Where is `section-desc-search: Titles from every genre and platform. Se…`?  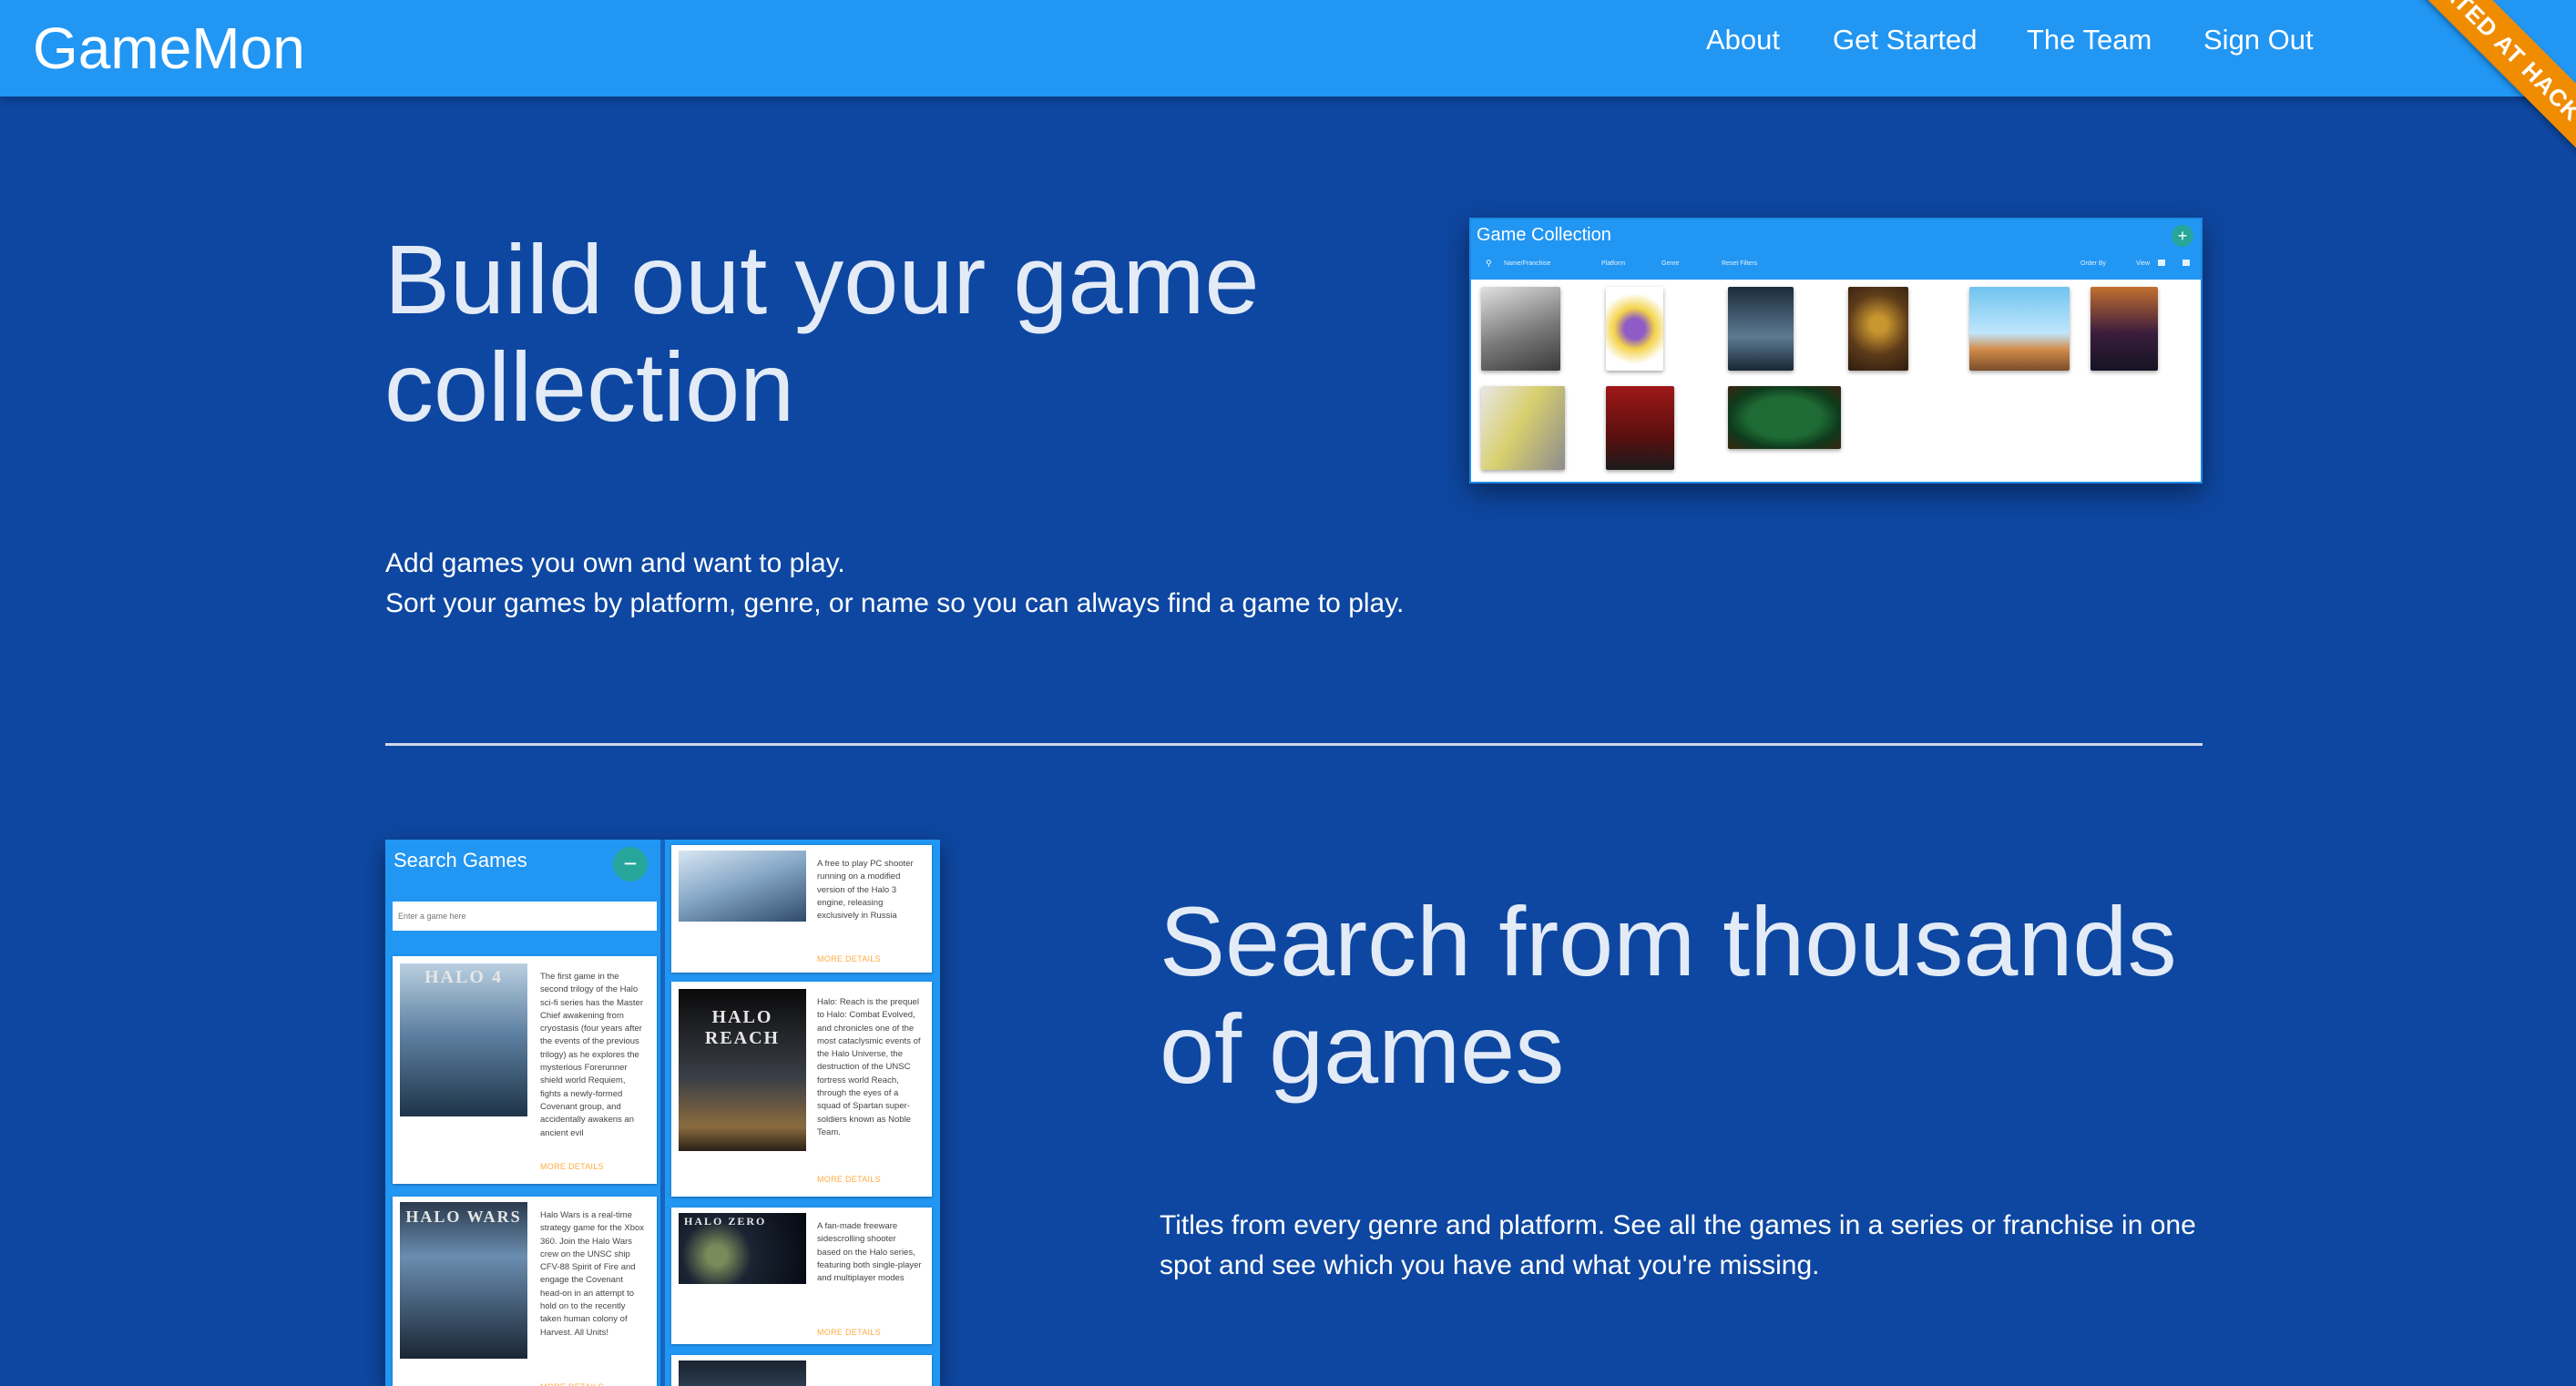
section-desc-search: Titles from every genre and platform. Se… is located at coordinates (1678, 1245).